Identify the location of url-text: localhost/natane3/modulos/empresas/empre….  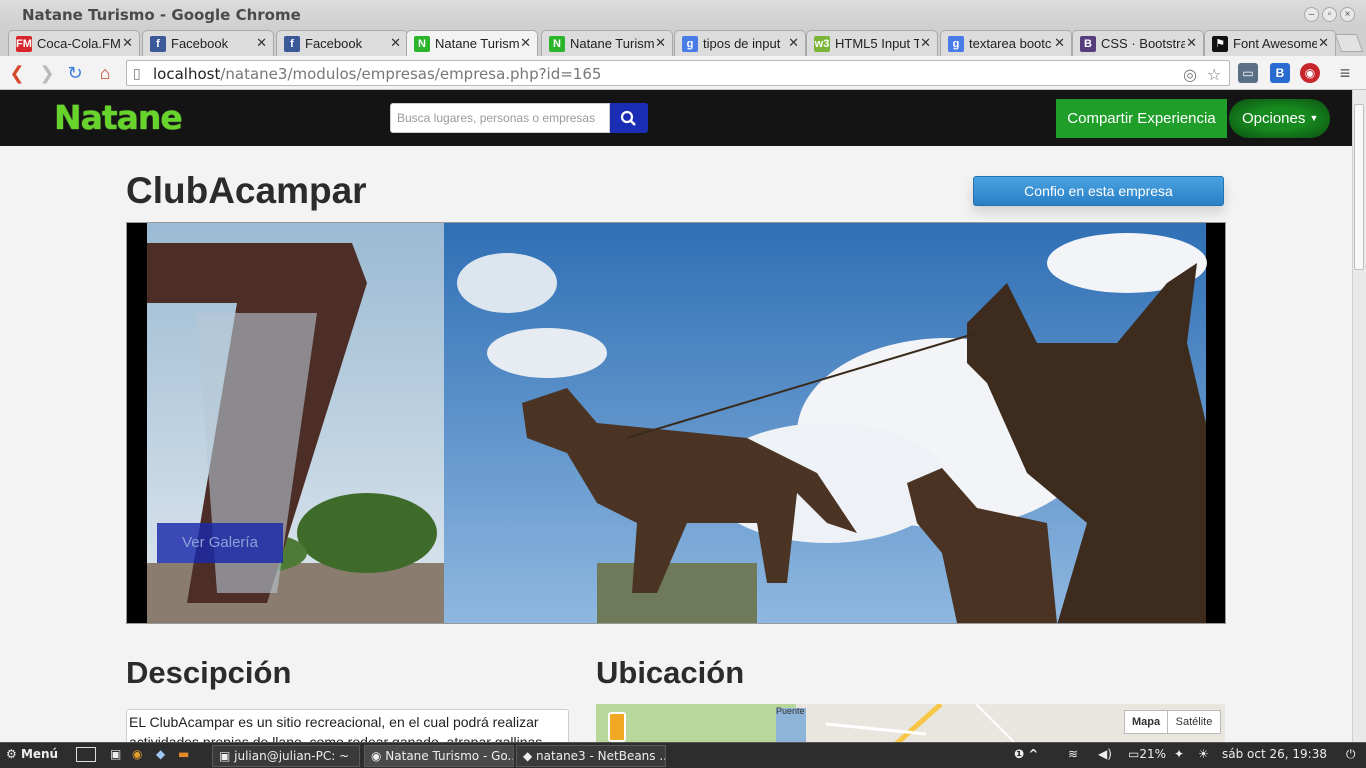
(377, 74).